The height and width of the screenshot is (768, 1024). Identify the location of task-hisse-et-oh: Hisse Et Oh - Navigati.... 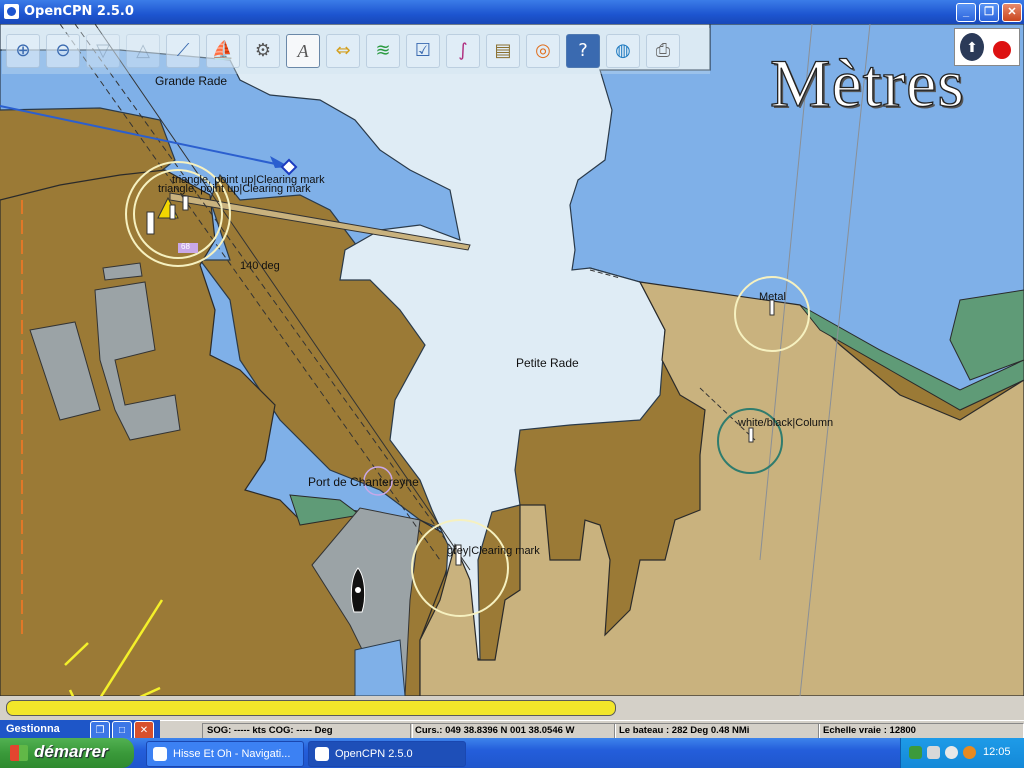
(225, 754).